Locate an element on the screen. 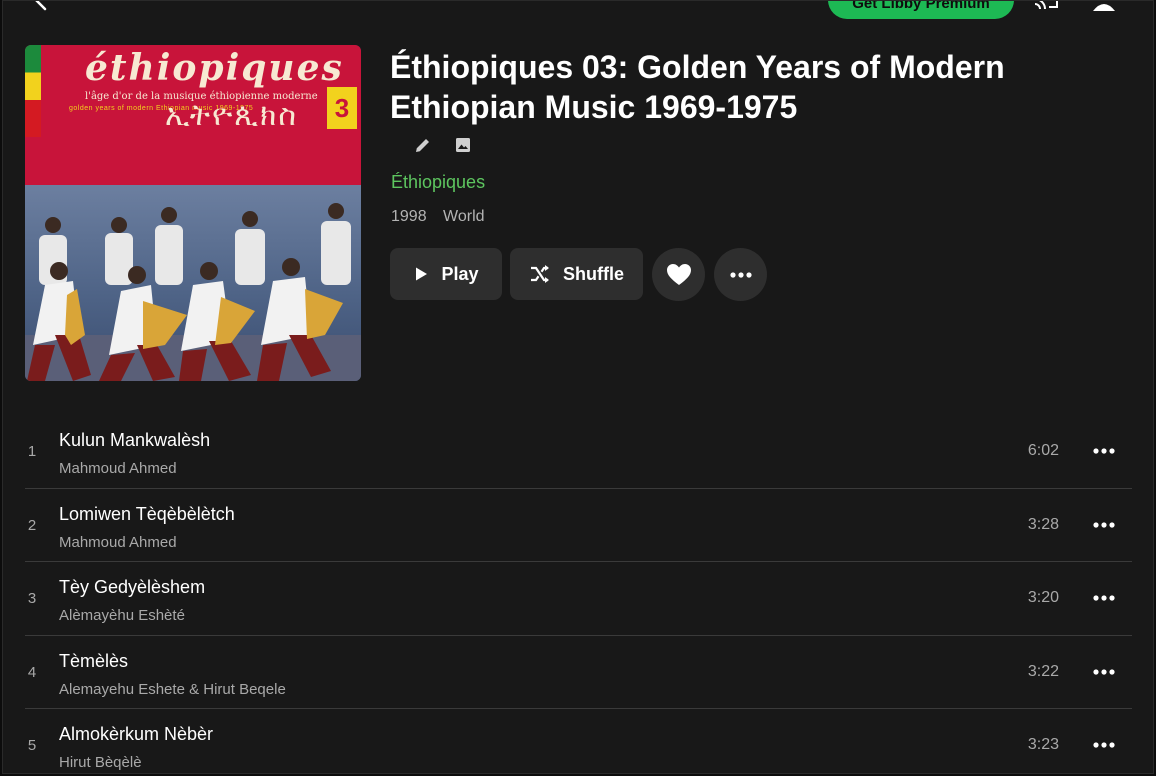  pencil-edit-icon is located at coordinates (423, 145).